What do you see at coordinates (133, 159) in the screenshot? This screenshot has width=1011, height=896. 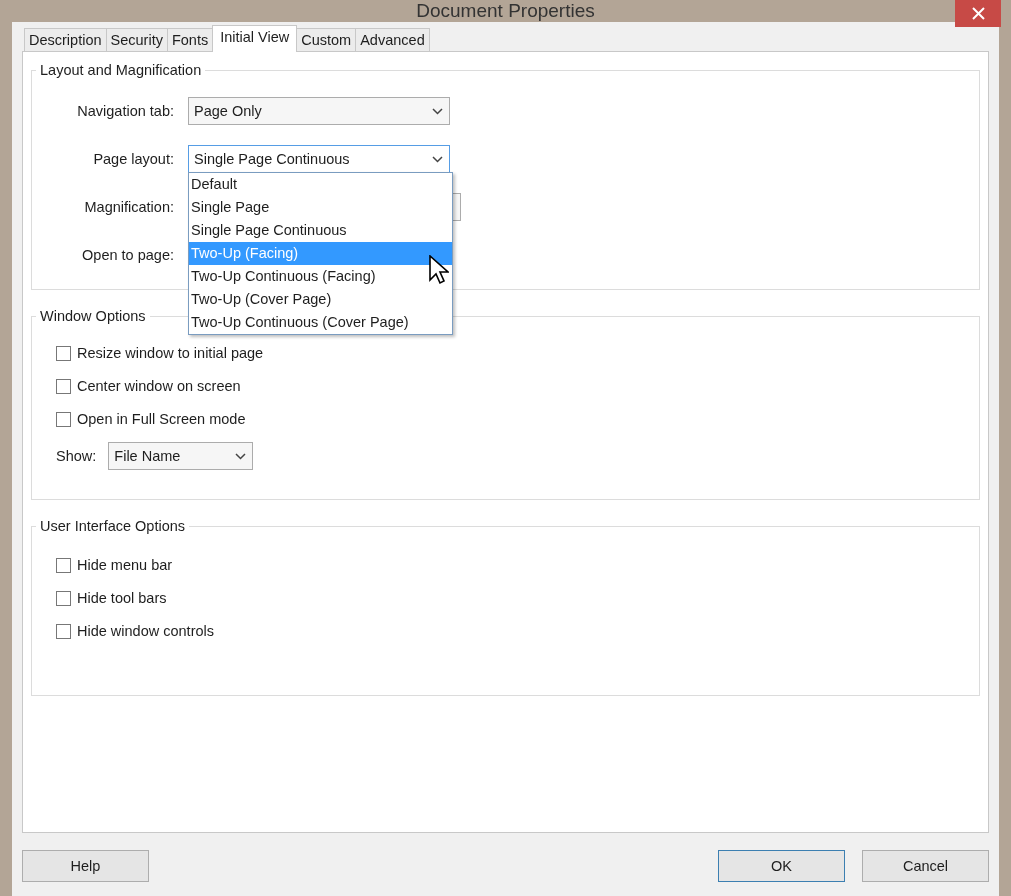 I see `field-label: Page layout:` at bounding box center [133, 159].